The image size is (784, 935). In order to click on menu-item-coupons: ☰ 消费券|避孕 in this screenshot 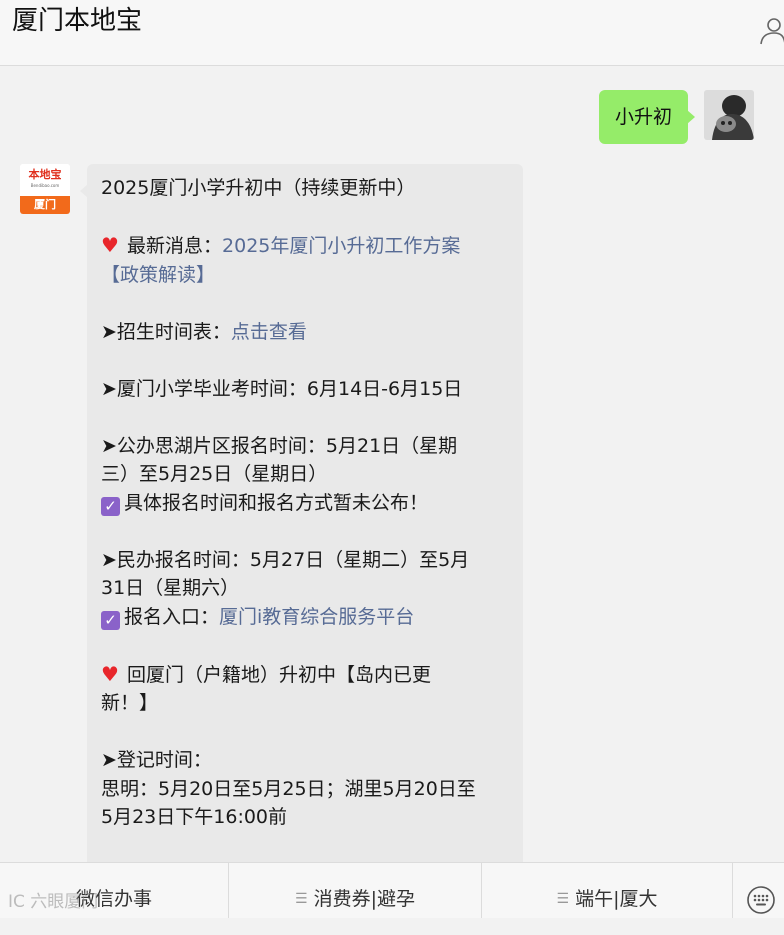, I will do `click(355, 890)`.